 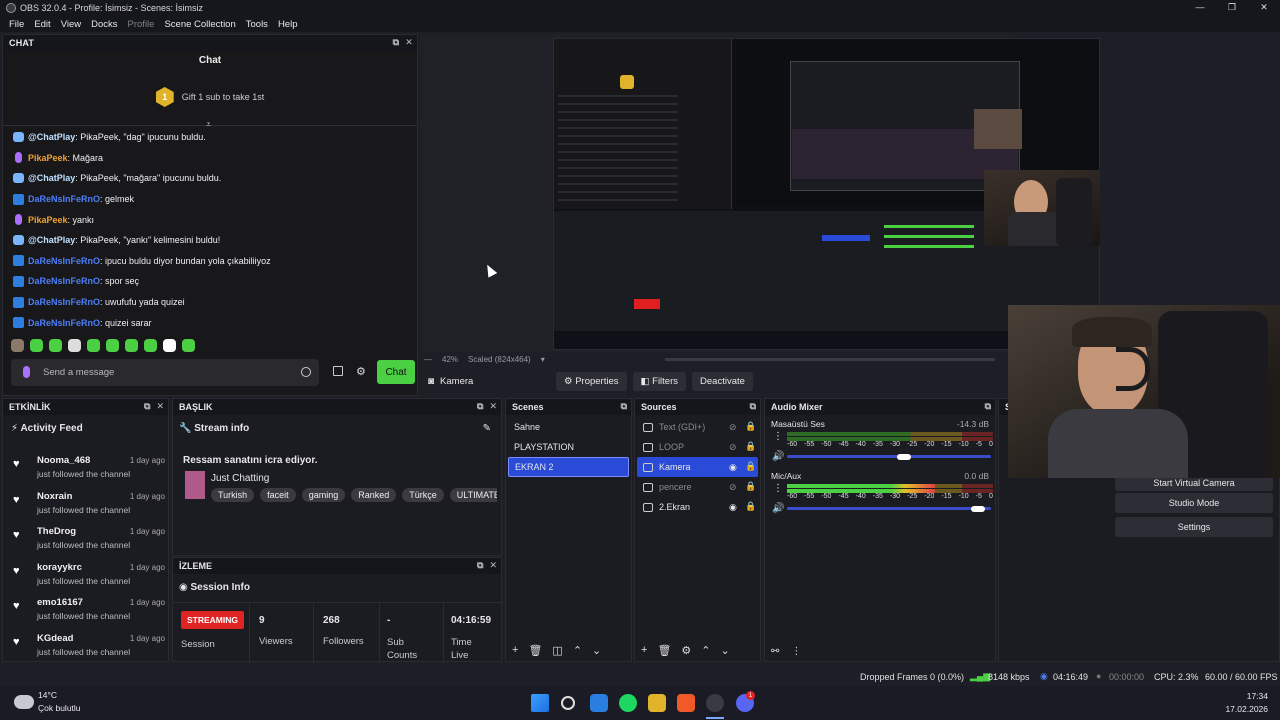 I want to click on close-window-icon: ✕, so click(x=1264, y=8).